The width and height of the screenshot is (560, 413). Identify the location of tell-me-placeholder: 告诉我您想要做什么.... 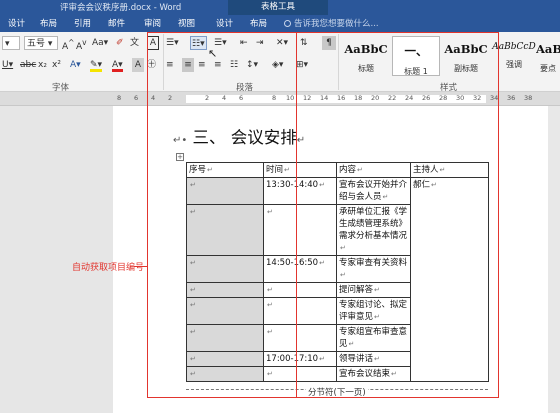
(336, 24).